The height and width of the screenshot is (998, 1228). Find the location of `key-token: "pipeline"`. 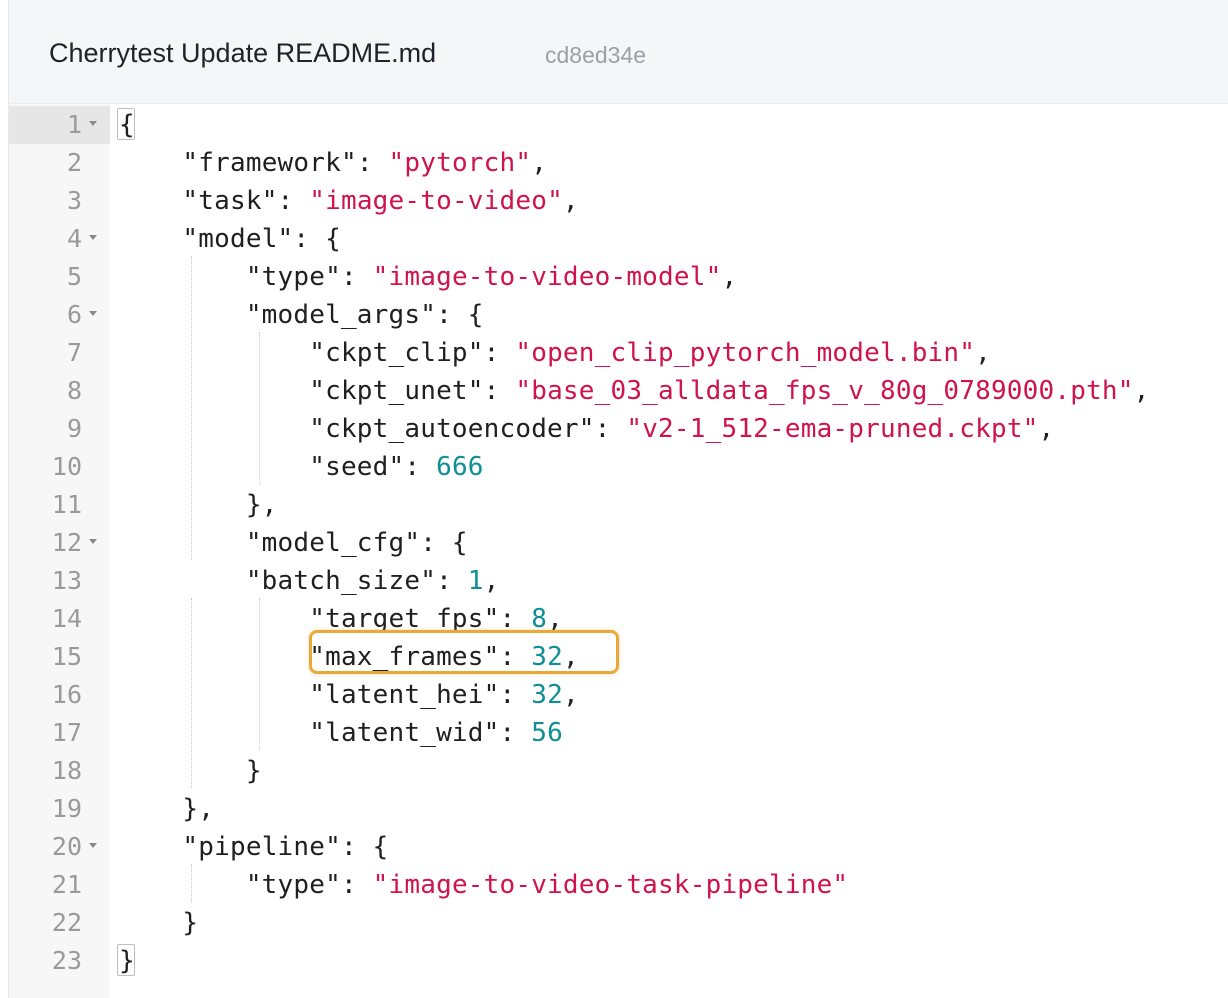

key-token: "pipeline" is located at coordinates (261, 847).